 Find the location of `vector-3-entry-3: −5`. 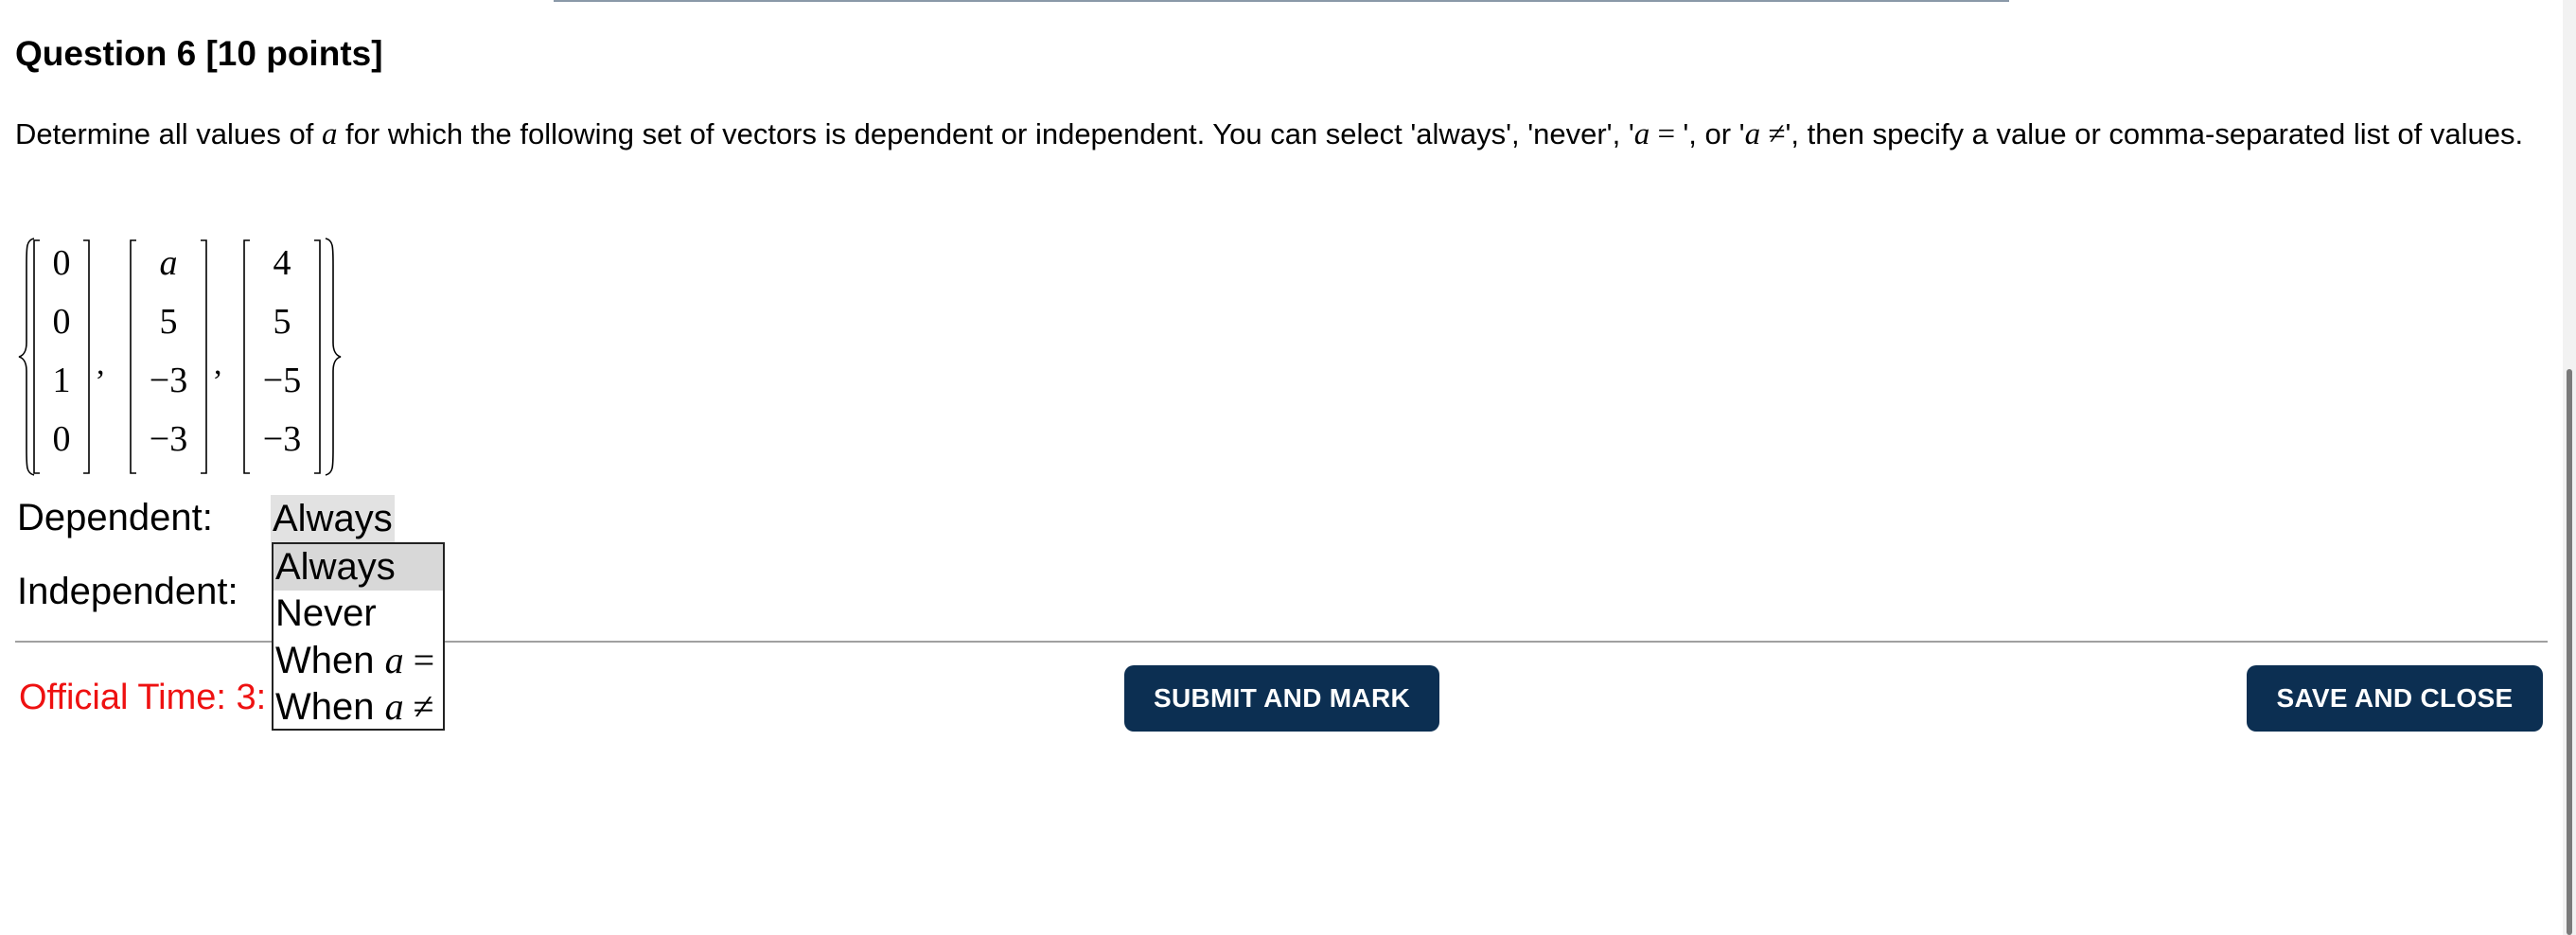

vector-3-entry-3: −5 is located at coordinates (282, 380).